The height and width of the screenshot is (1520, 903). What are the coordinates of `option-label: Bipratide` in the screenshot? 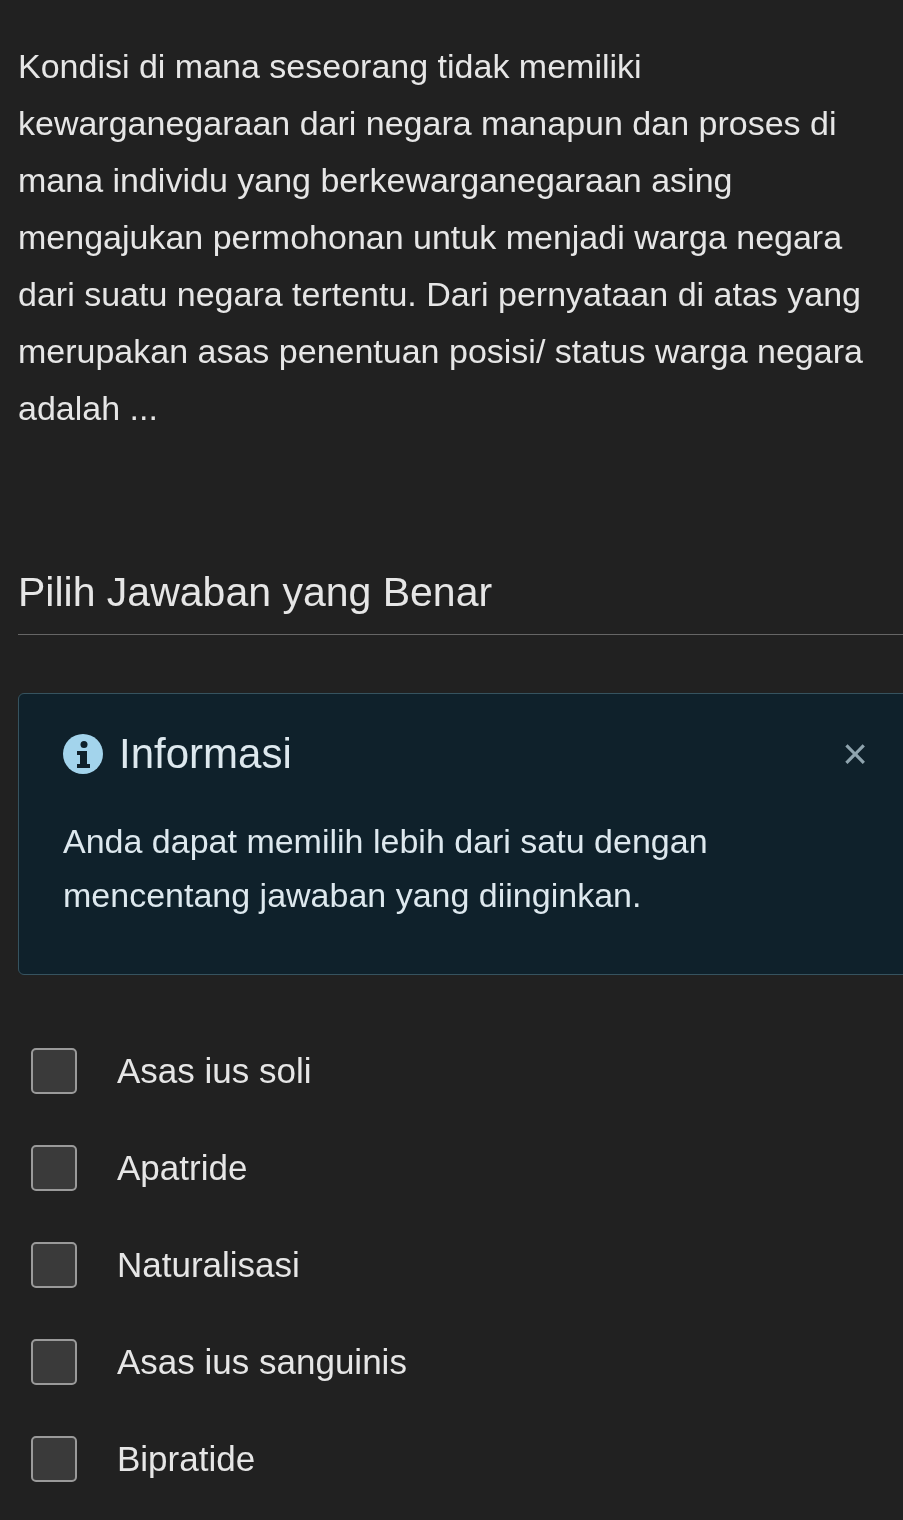 It's located at (186, 1459).